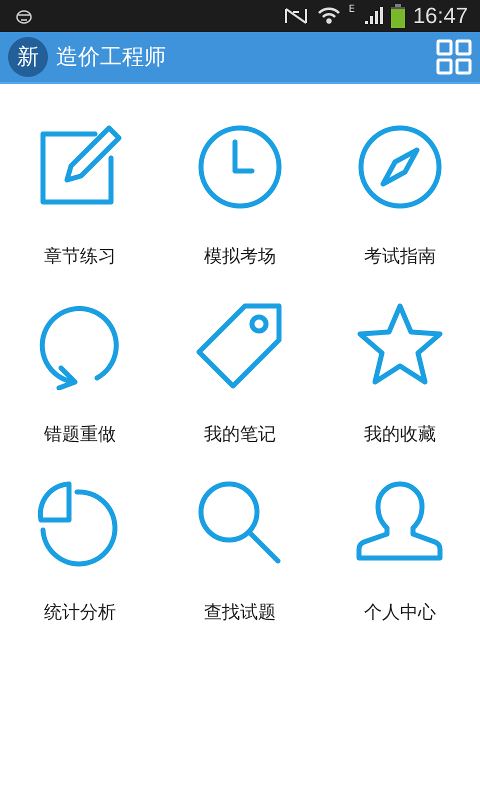 The image size is (480, 800). Describe the element at coordinates (397, 16) in the screenshot. I see `battery-icon` at that location.